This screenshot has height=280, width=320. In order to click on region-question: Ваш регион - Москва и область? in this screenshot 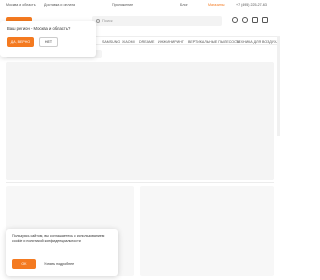, I will do `click(39, 28)`.